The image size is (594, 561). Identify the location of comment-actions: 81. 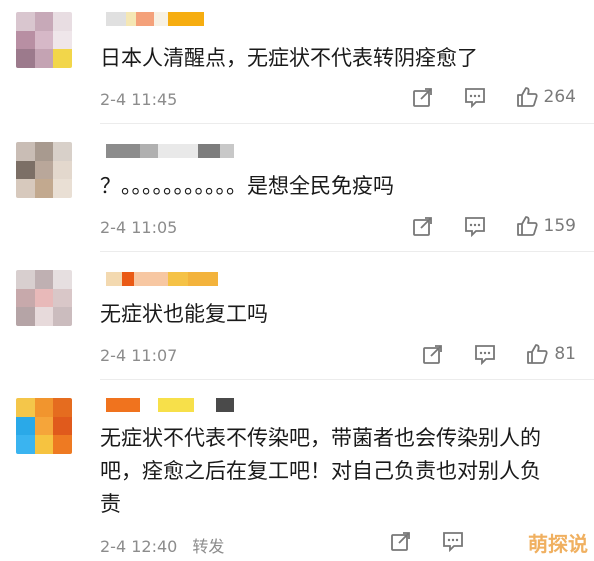
(499, 354).